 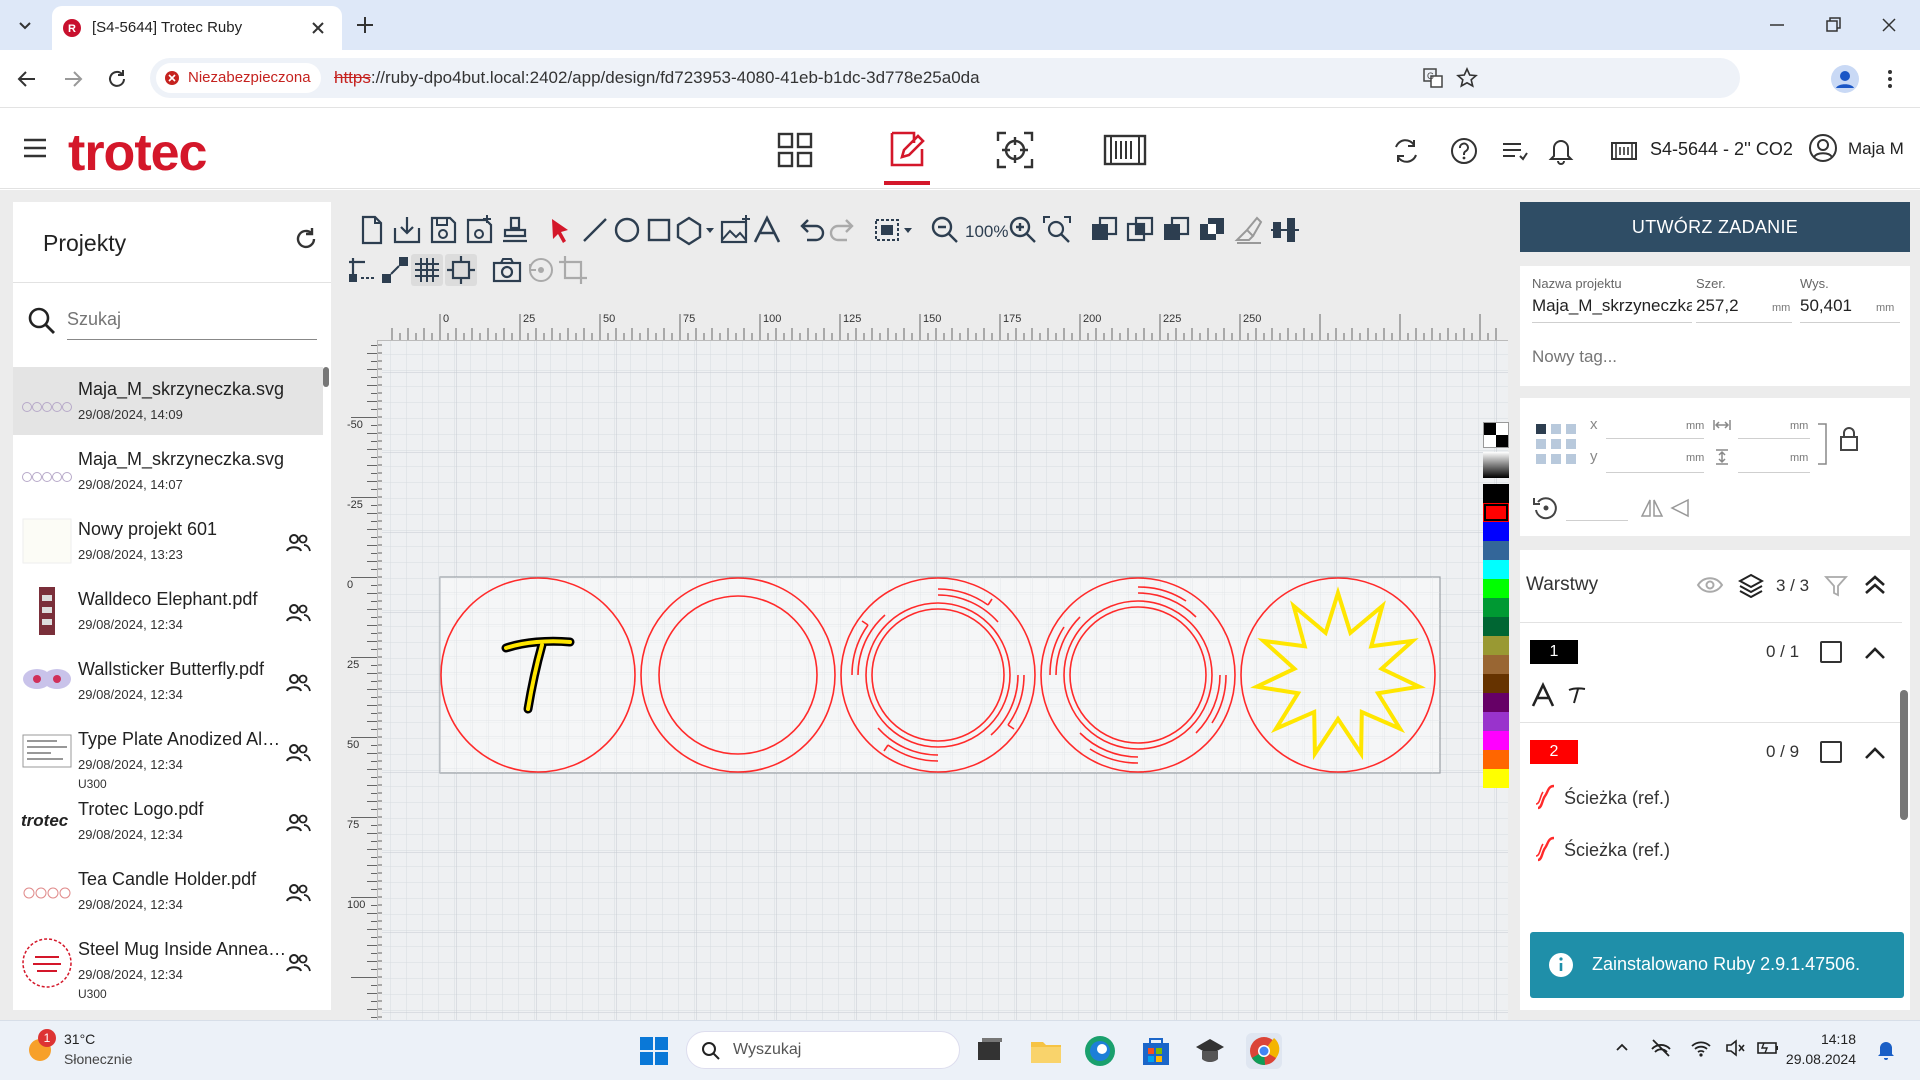 I want to click on layers-scrollbar, so click(x=1904, y=755).